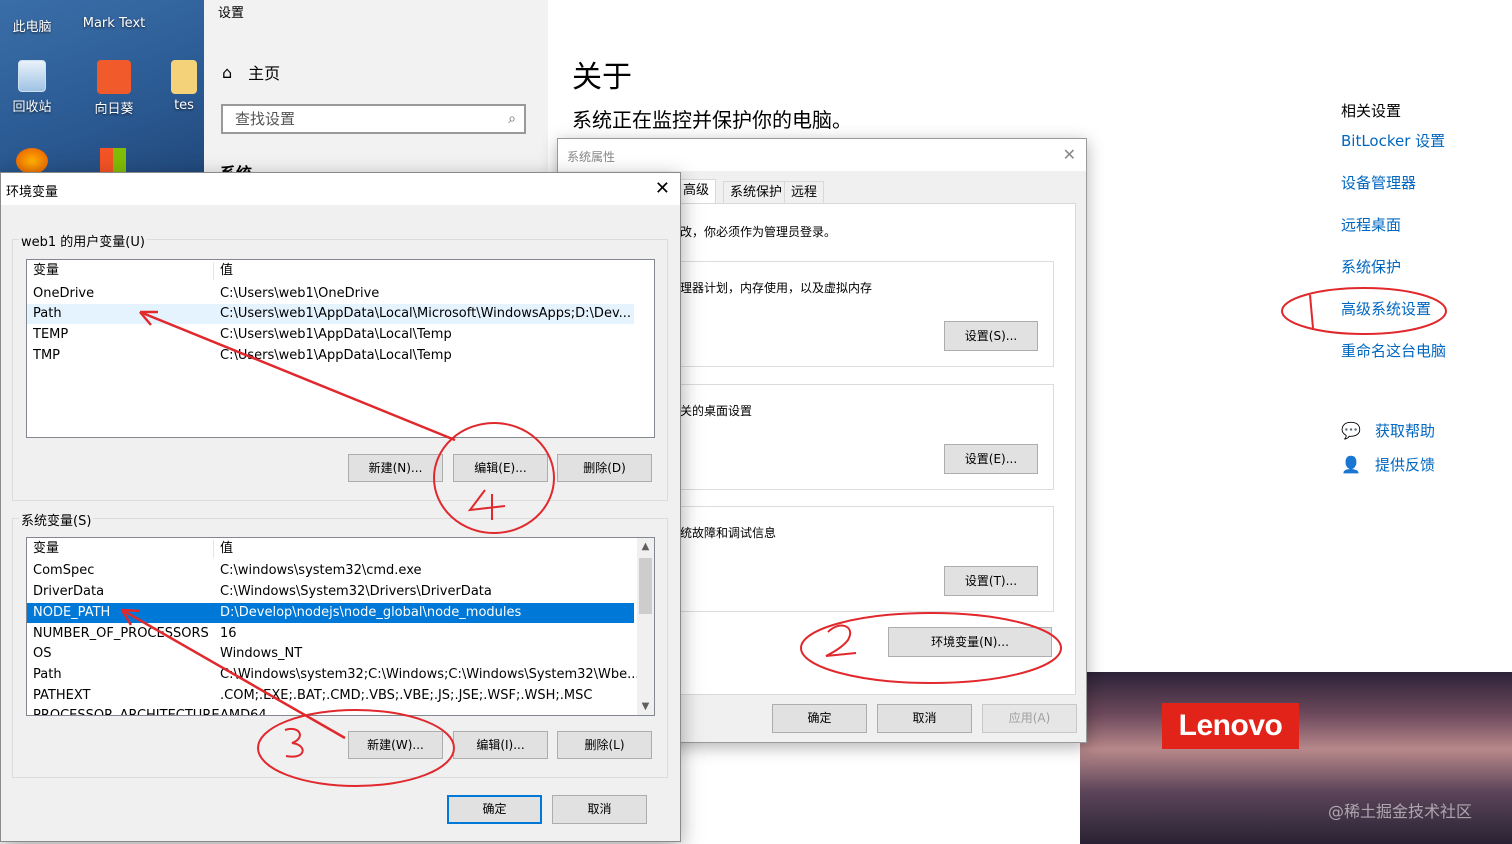 The width and height of the screenshot is (1512, 844). What do you see at coordinates (1426, 320) in the screenshot?
I see `advanced-system-settings-link: 高级系统设置` at bounding box center [1426, 320].